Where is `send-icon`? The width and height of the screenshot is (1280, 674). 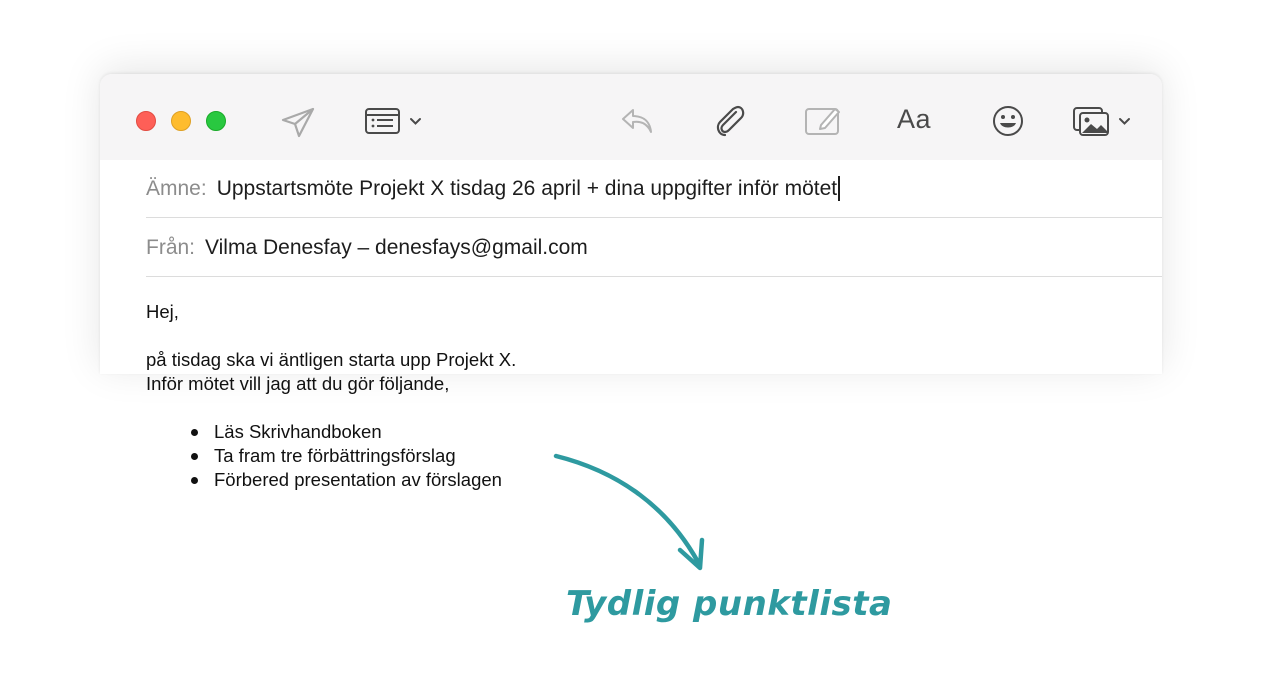 send-icon is located at coordinates (298, 122).